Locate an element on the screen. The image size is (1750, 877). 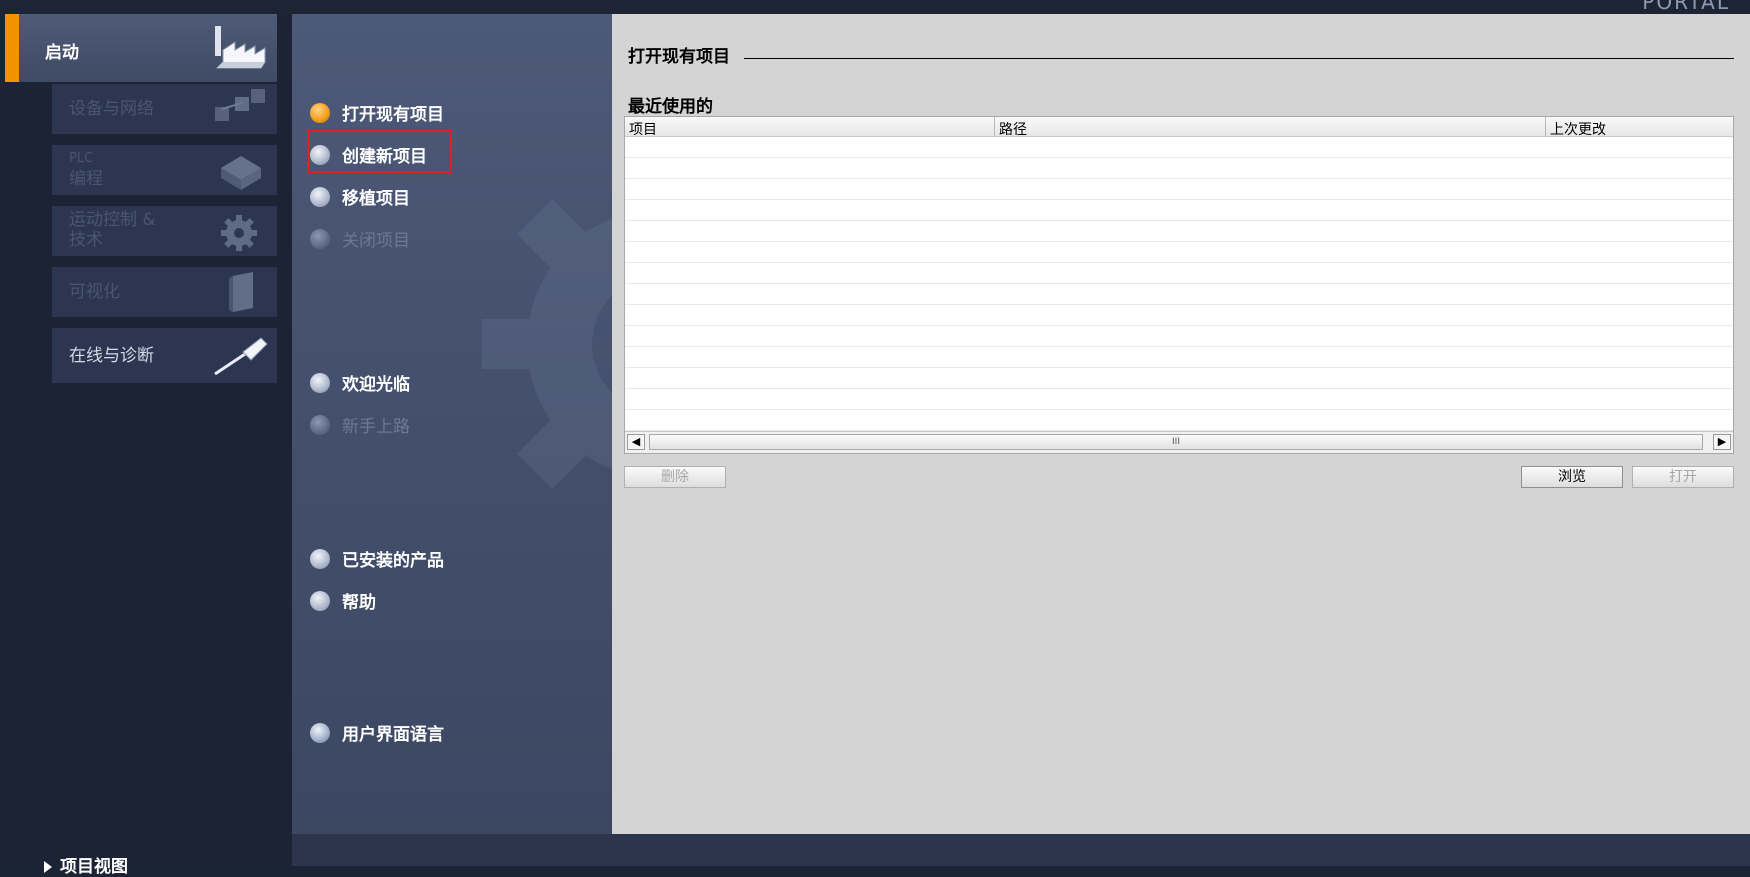
menu-open-existing-project: 打开现有项目 is located at coordinates (377, 112).